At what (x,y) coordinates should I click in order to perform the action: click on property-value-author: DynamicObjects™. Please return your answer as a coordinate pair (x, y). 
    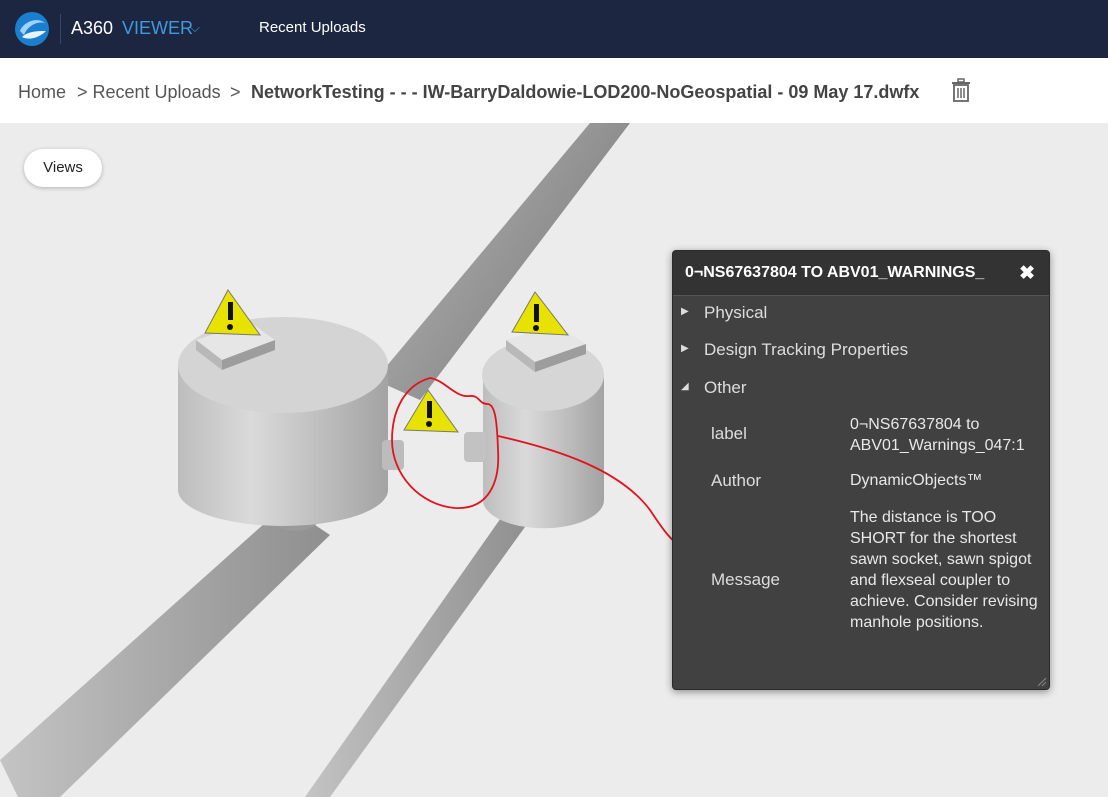
    Looking at the image, I should click on (916, 480).